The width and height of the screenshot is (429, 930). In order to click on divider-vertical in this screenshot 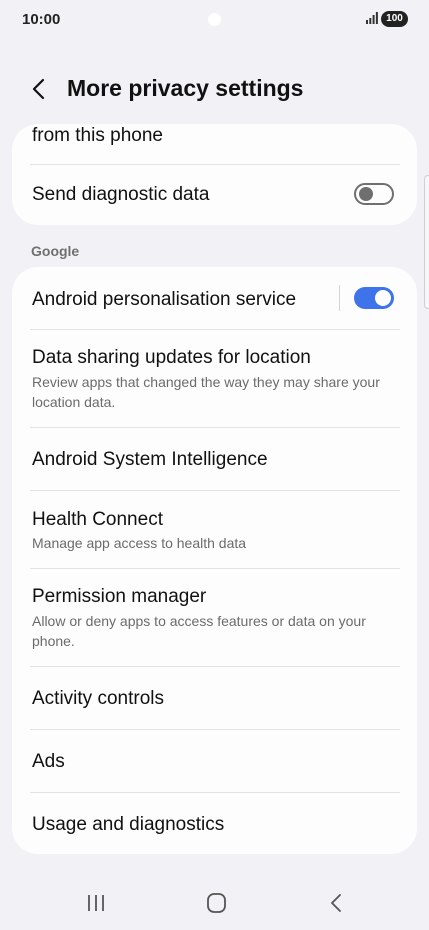, I will do `click(339, 298)`.